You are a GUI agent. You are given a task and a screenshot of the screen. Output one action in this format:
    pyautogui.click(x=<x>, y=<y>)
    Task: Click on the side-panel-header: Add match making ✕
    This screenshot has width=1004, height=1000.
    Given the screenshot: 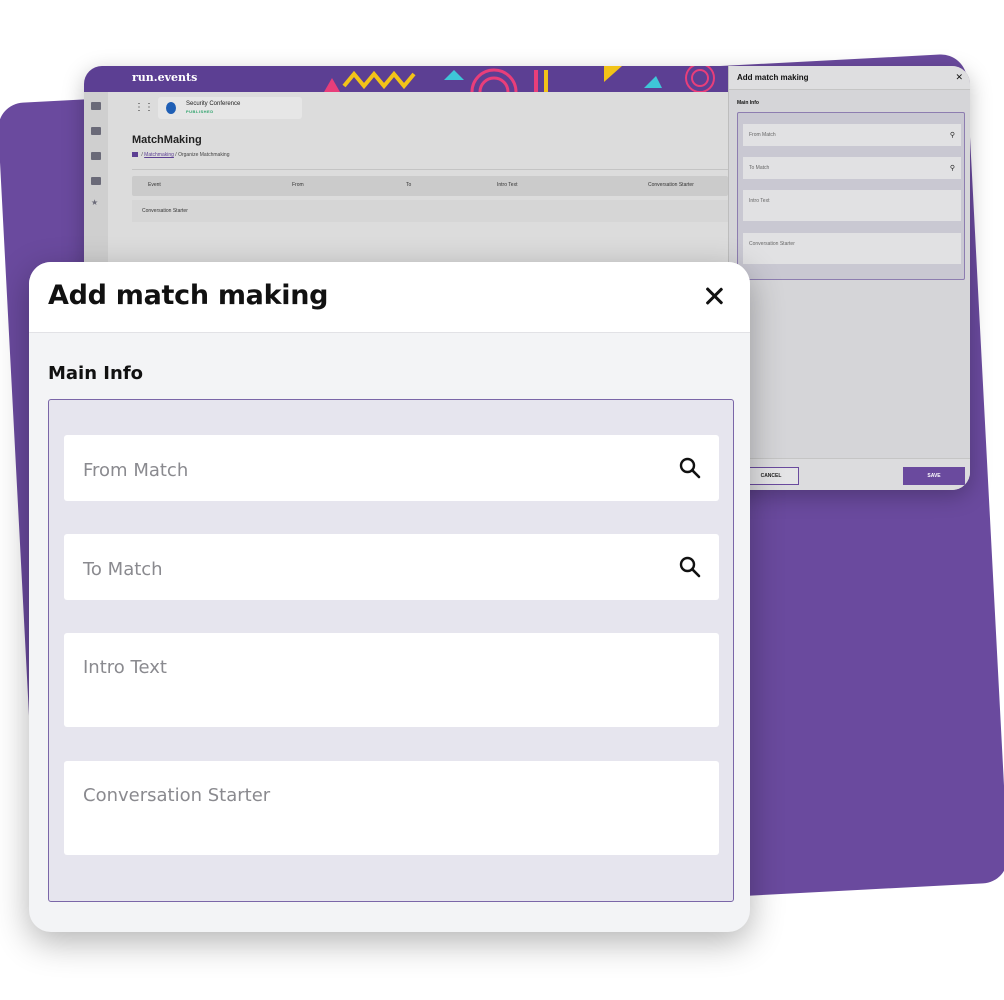 What is the action you would take?
    pyautogui.click(x=849, y=78)
    